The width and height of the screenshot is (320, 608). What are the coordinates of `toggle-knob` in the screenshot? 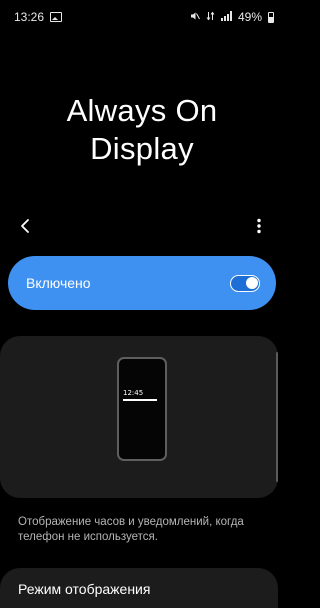 It's located at (252, 282).